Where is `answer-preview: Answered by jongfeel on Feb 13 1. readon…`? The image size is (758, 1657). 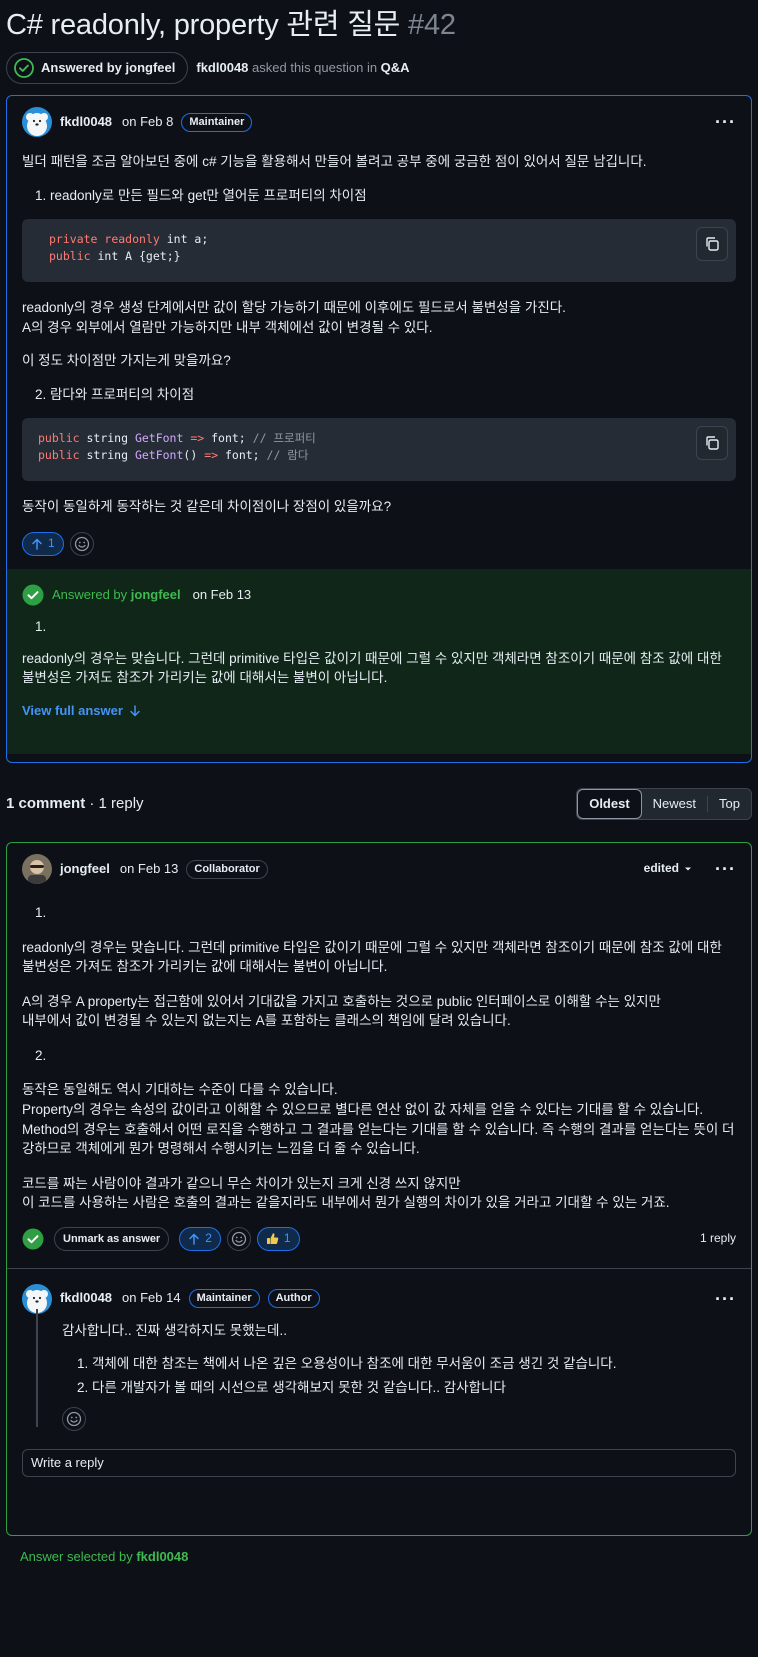 answer-preview: Answered by jongfeel on Feb 13 1. readon… is located at coordinates (379, 661).